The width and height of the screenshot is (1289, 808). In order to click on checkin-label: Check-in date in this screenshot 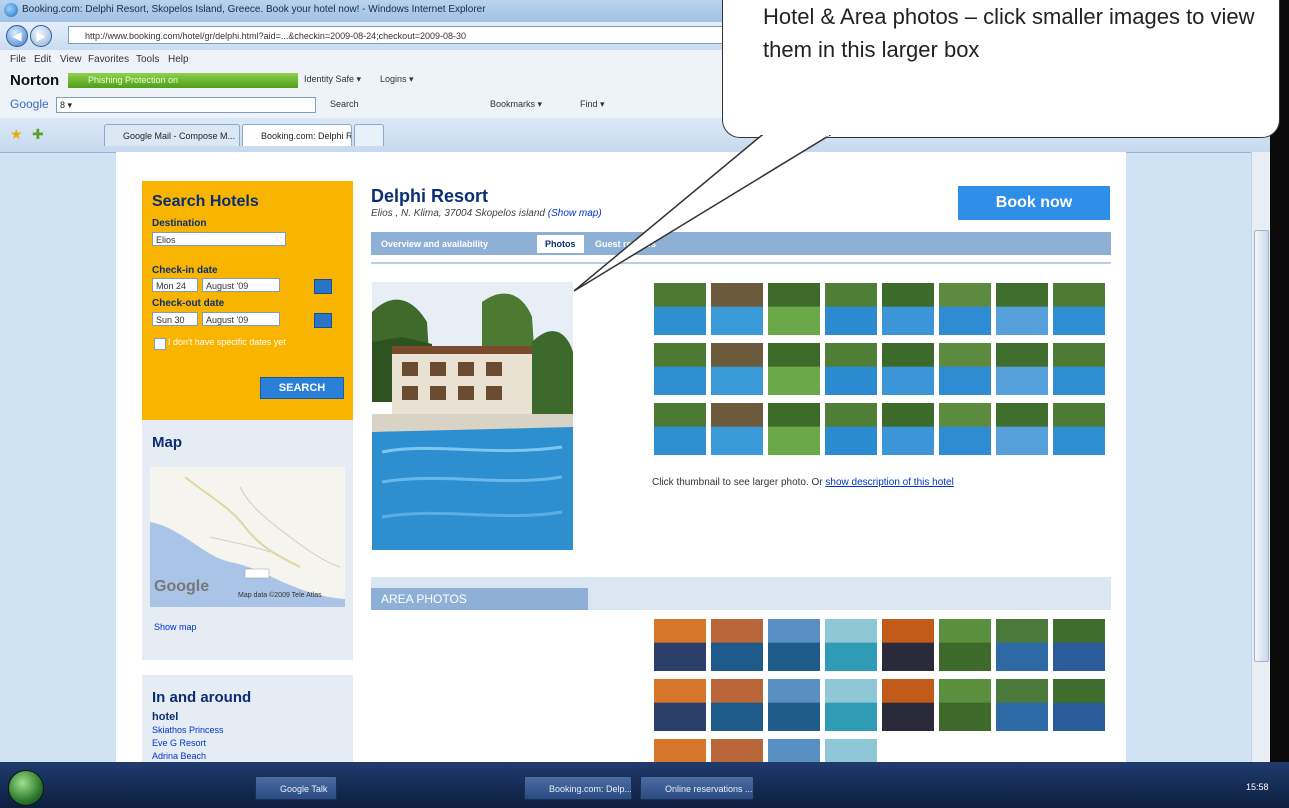, I will do `click(185, 270)`.